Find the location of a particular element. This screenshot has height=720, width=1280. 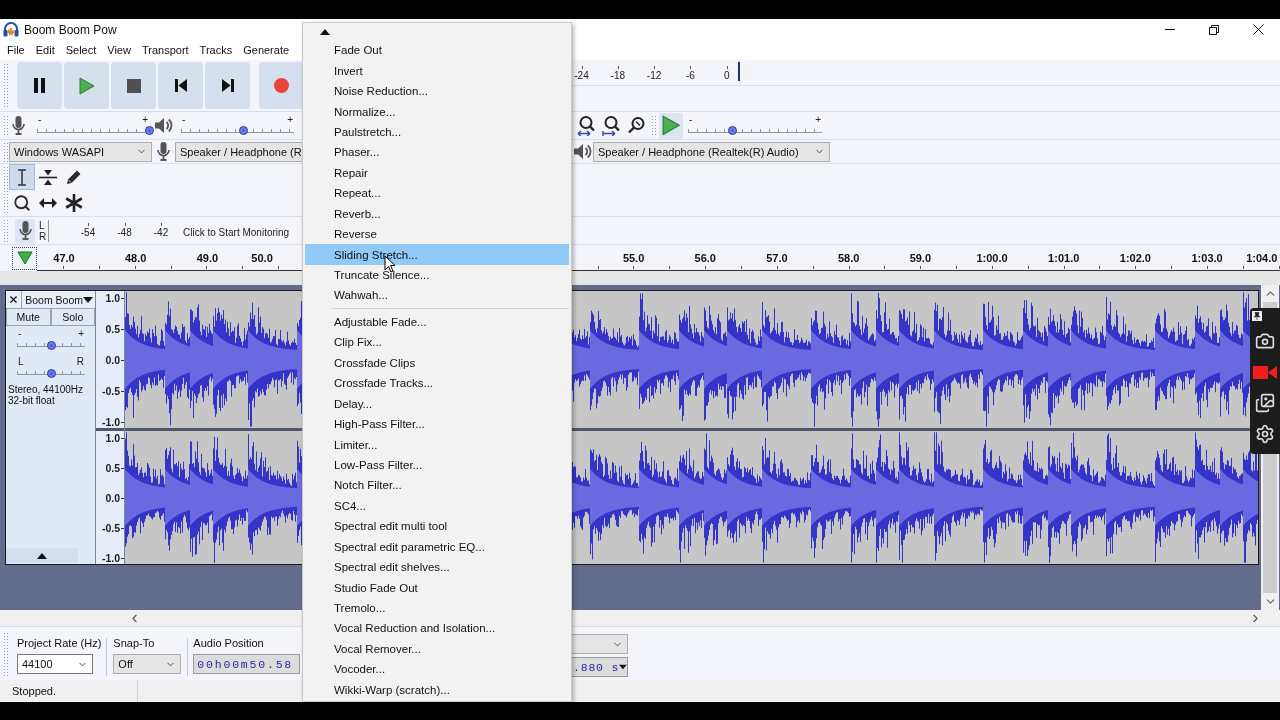

zoom-toggle-icon is located at coordinates (636, 125).